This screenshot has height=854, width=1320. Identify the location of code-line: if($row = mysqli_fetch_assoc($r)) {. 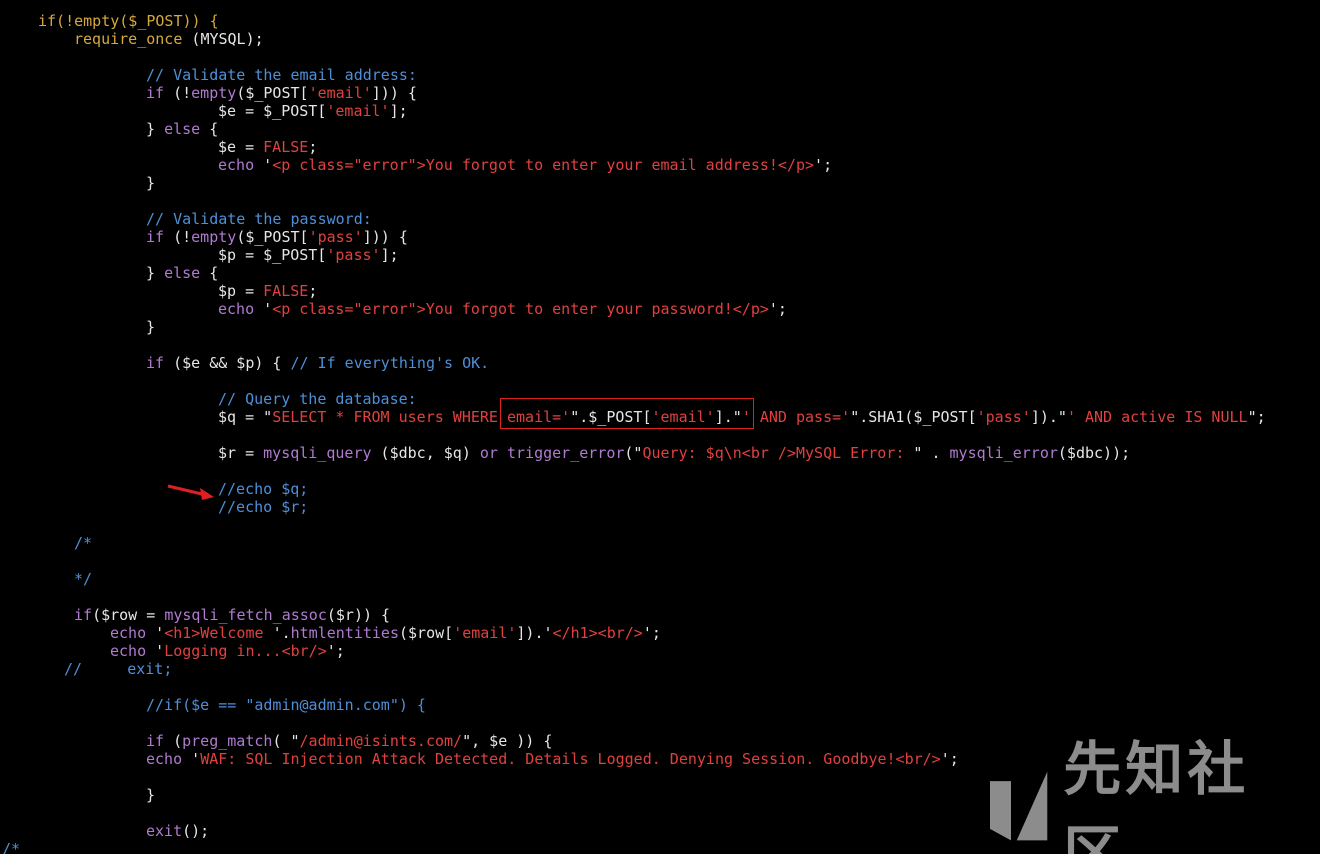
(232, 615).